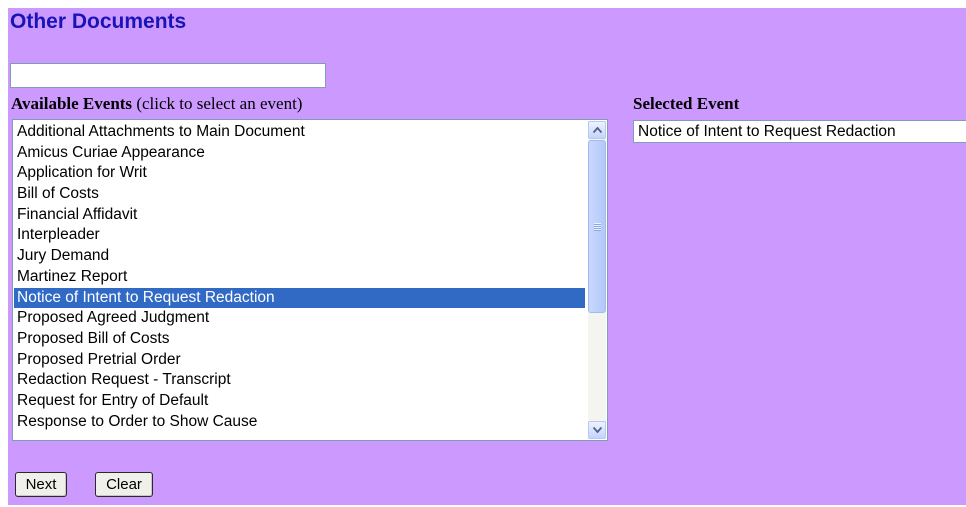 The width and height of the screenshot is (966, 507). Describe the element at coordinates (72, 103) in the screenshot. I see `available-events-label-bold: Available Events` at that location.